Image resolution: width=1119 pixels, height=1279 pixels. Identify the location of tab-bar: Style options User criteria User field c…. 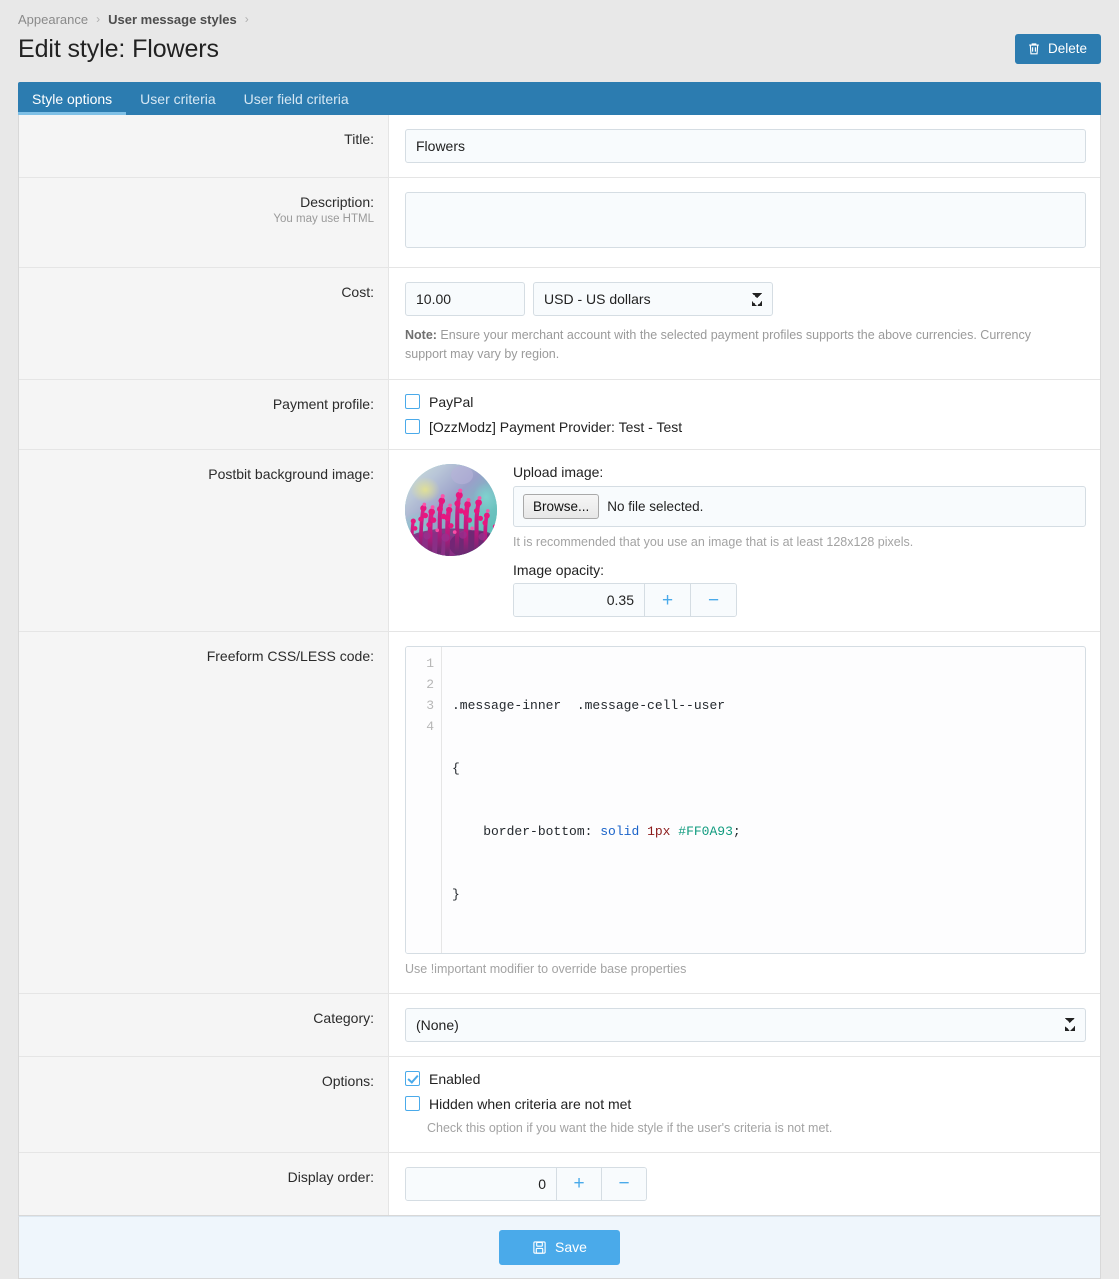
(559, 98).